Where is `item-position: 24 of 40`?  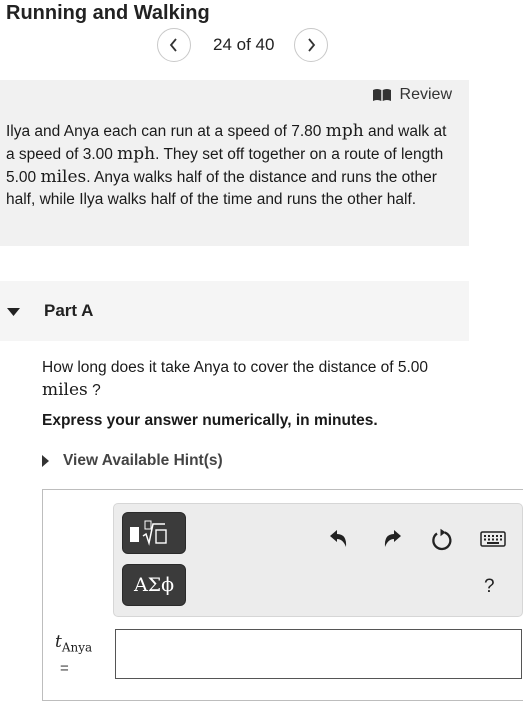
item-position: 24 of 40 is located at coordinates (244, 44).